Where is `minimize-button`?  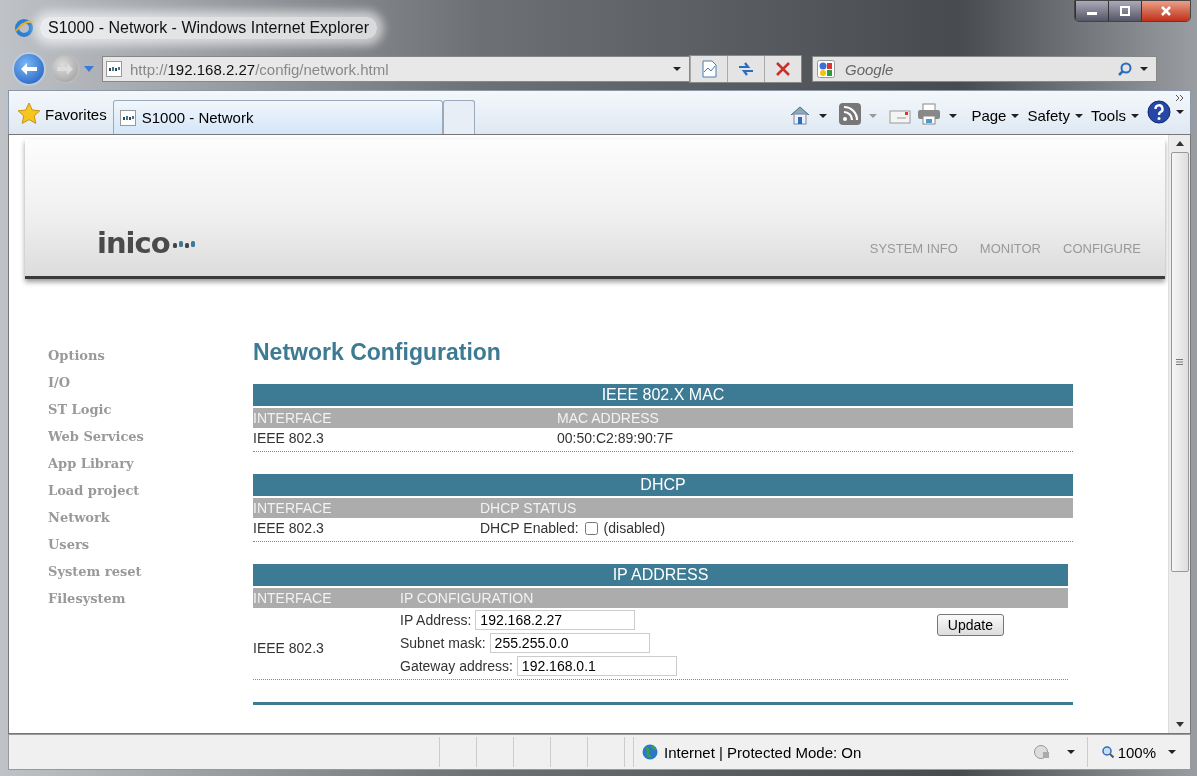 minimize-button is located at coordinates (1091, 11).